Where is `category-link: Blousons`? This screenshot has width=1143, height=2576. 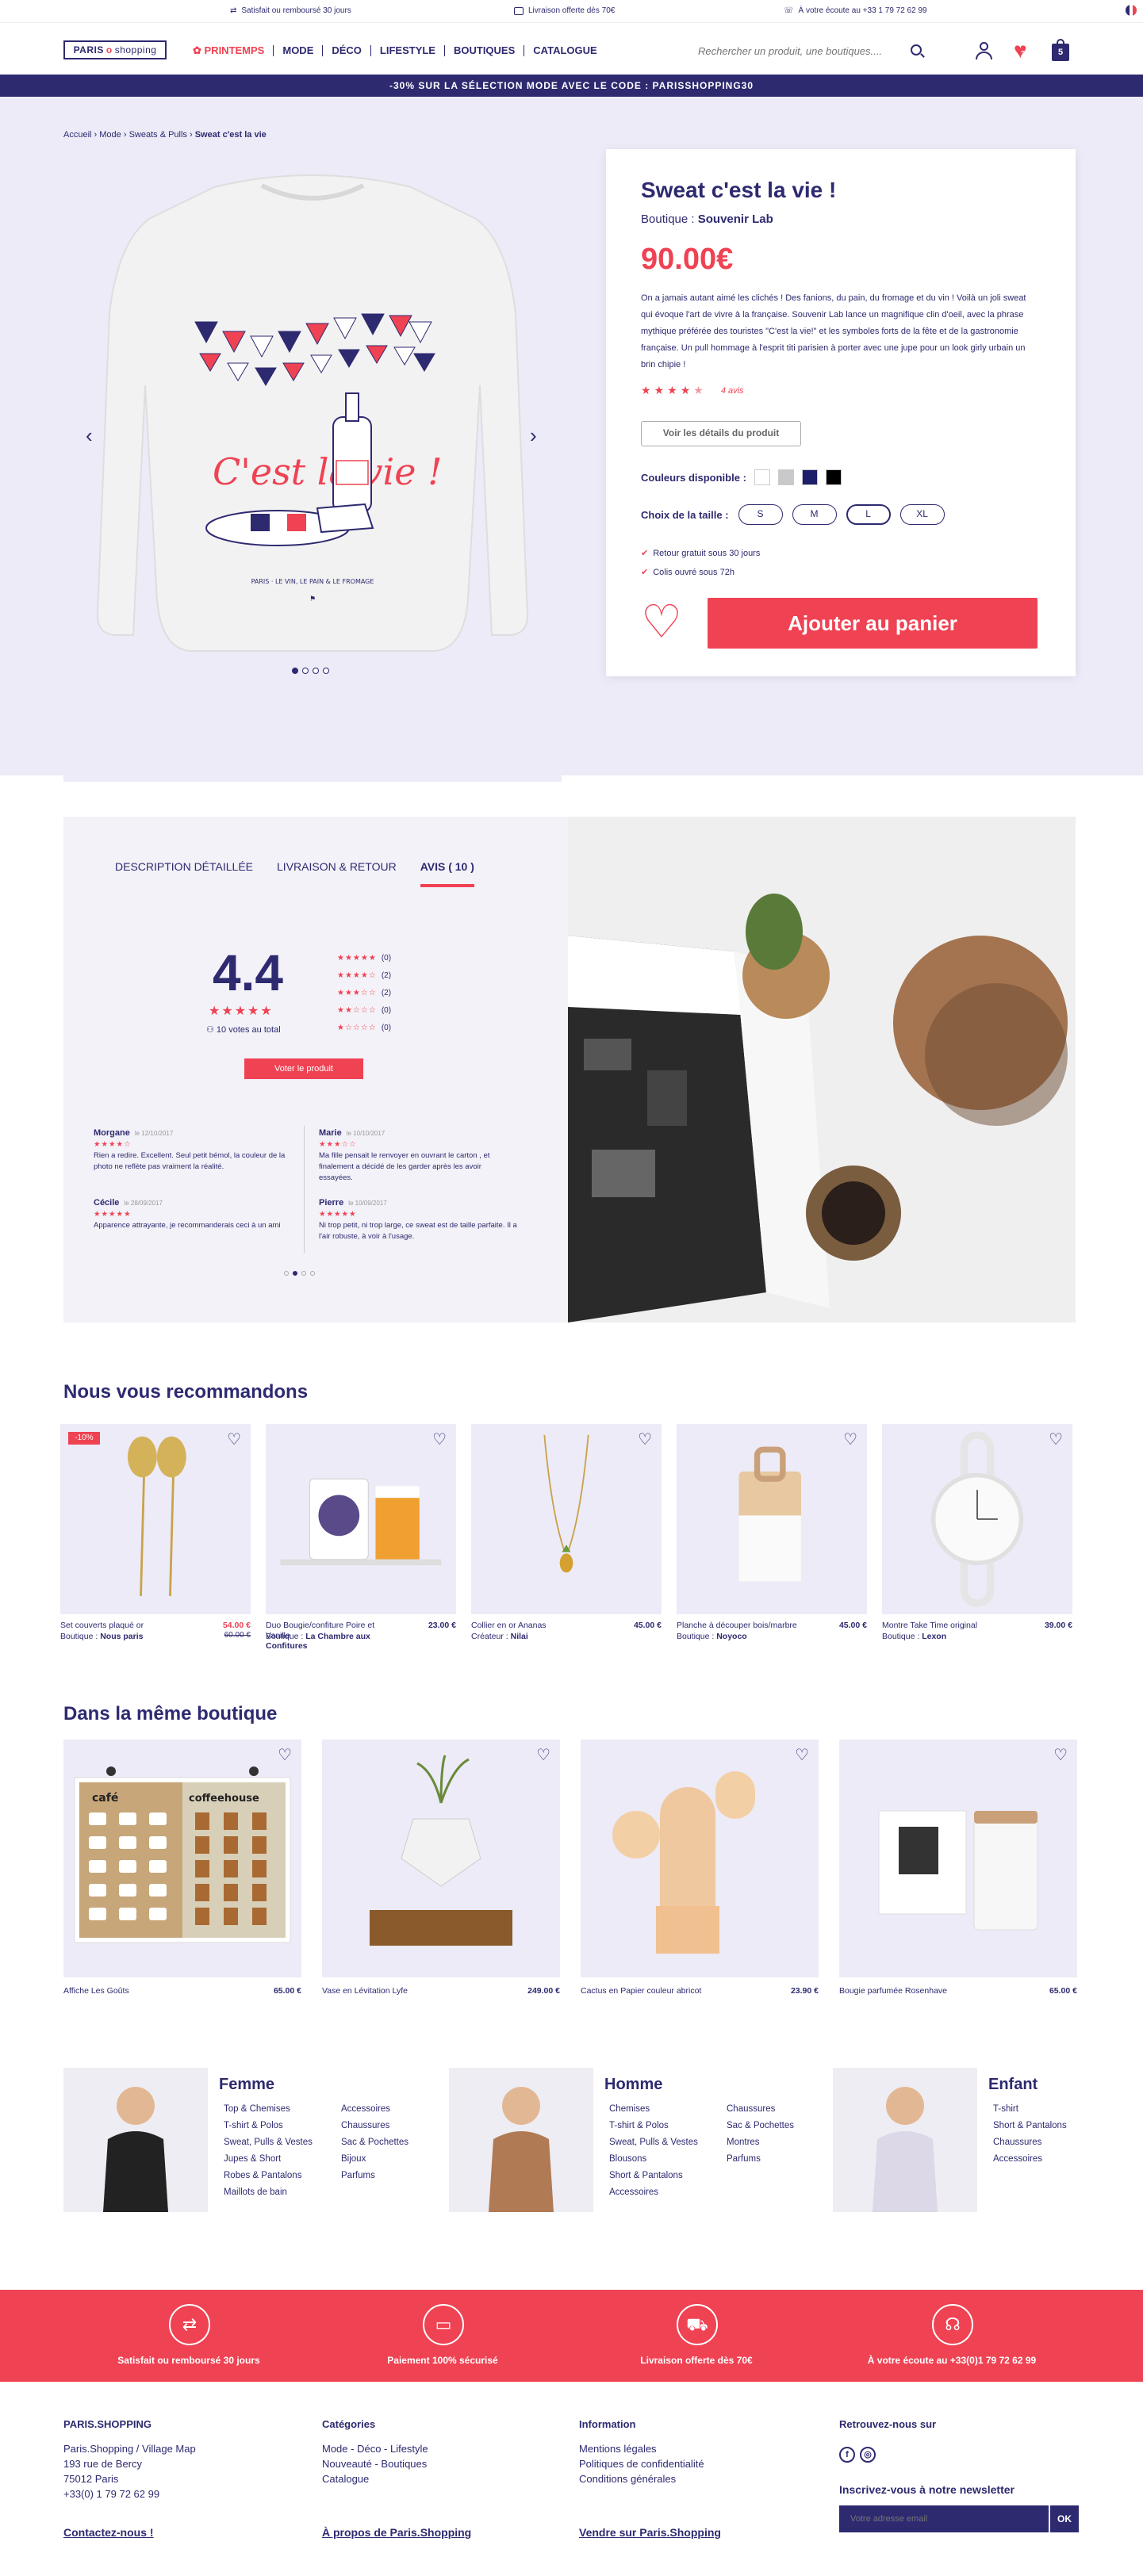
category-link: Blousons is located at coordinates (653, 2159).